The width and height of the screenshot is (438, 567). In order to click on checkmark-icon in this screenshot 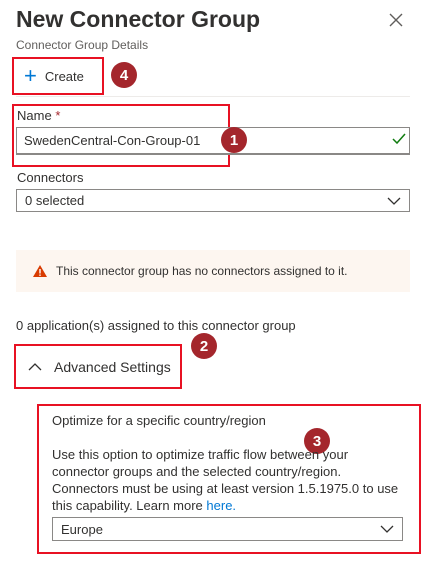, I will do `click(399, 140)`.